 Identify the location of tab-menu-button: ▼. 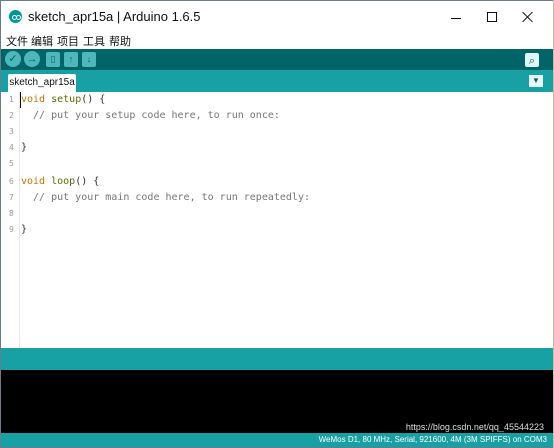
(536, 81).